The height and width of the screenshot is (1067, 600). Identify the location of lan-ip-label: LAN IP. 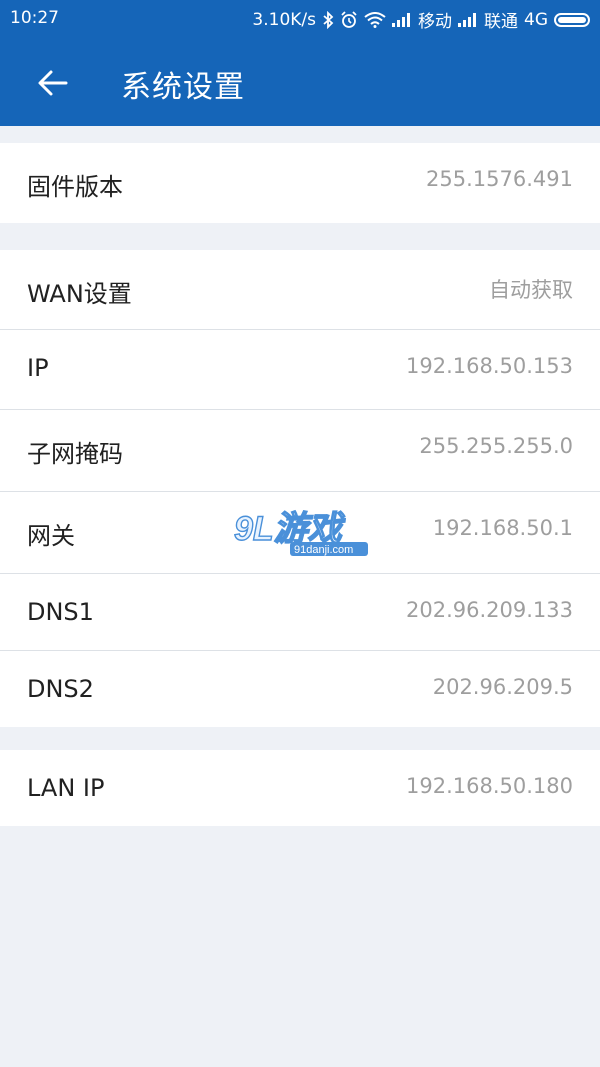
(66, 788).